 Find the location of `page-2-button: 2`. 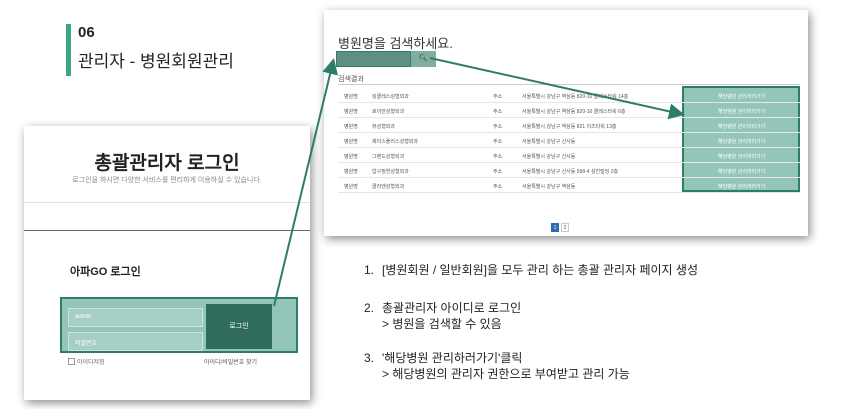

page-2-button: 2 is located at coordinates (565, 227).